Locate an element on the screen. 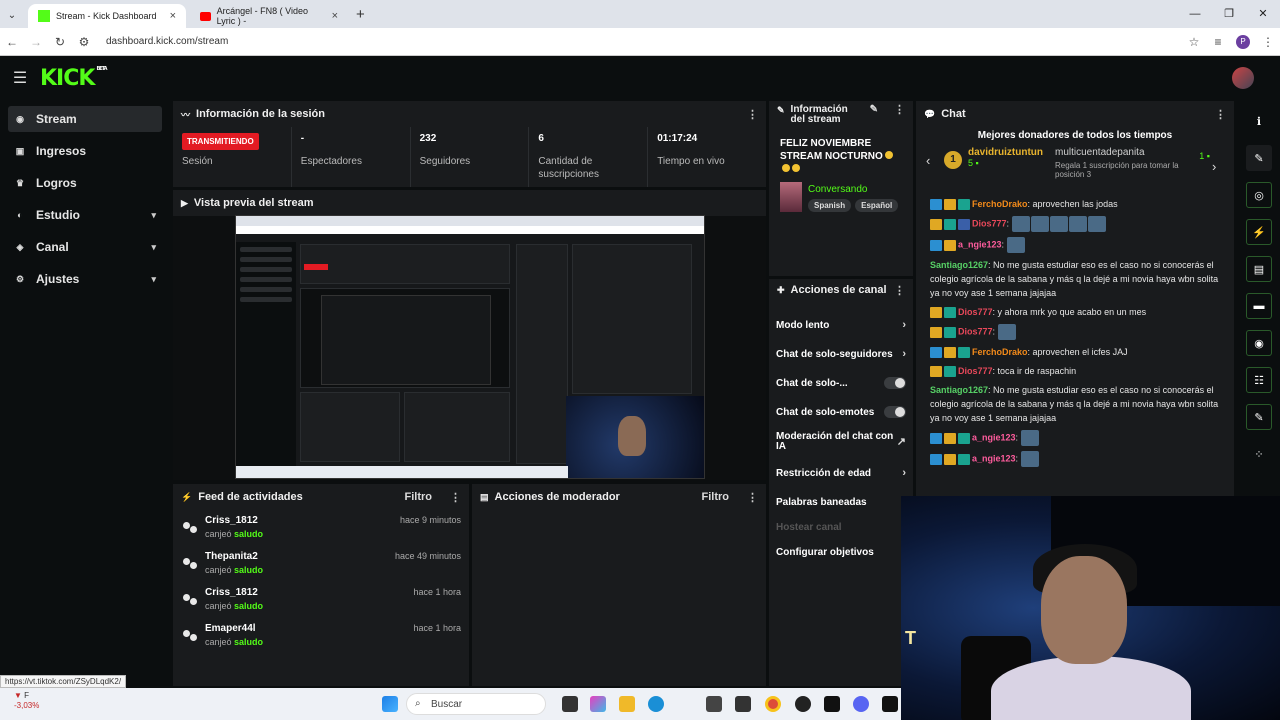  reload-icon: ↻ is located at coordinates (60, 42).